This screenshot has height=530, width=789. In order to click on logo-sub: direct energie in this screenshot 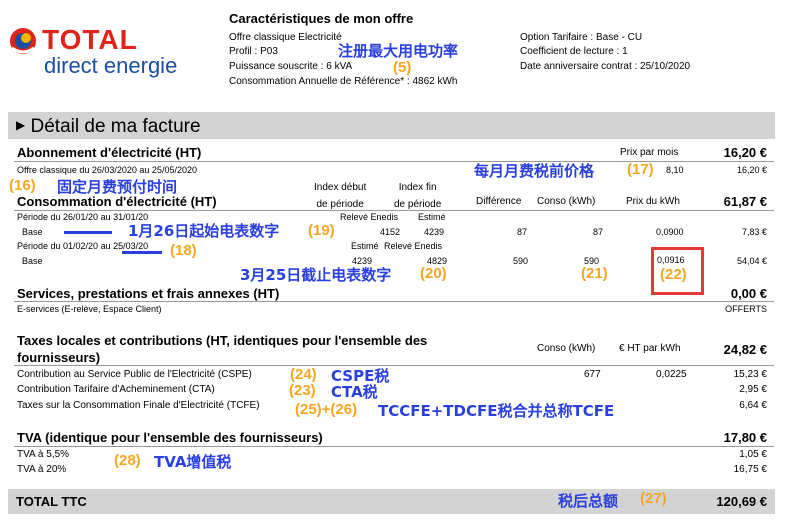, I will do `click(111, 65)`.